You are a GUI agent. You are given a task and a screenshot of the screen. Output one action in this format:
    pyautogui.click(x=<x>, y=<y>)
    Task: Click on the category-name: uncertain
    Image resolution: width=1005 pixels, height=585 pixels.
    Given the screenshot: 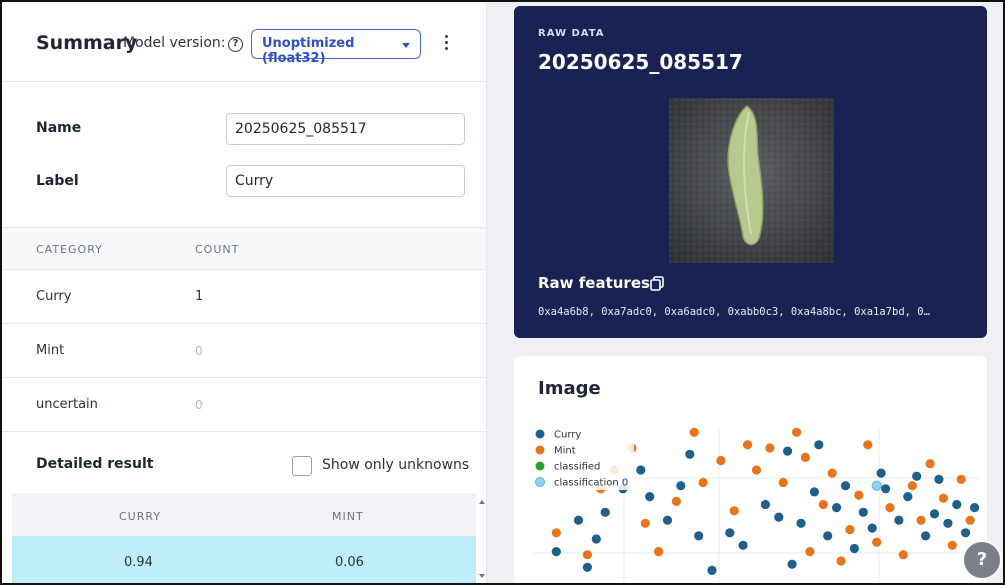 What is the action you would take?
    pyautogui.click(x=67, y=404)
    